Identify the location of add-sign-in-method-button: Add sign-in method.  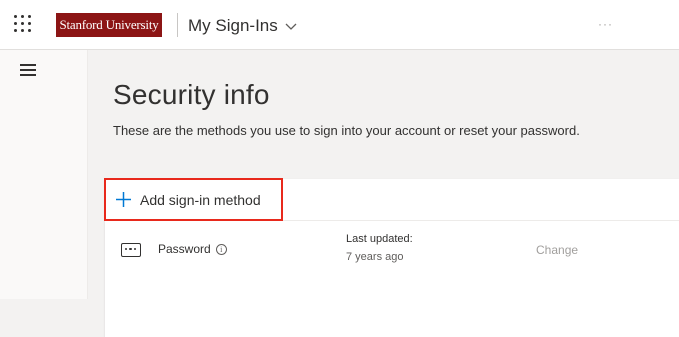
(392, 200).